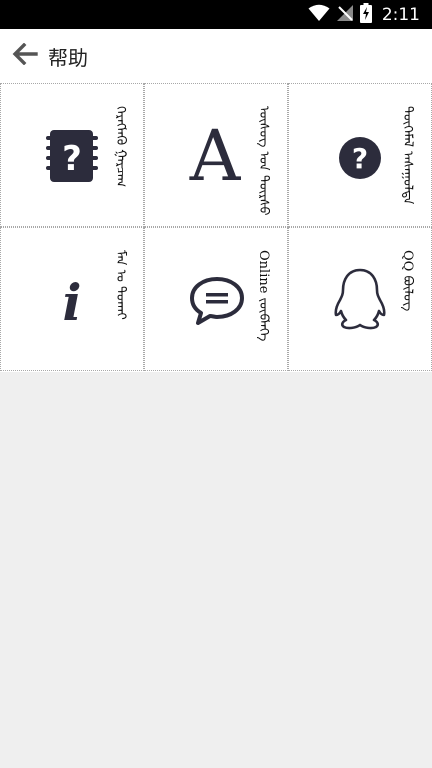 The image size is (432, 768). What do you see at coordinates (68, 58) in the screenshot?
I see `page-title: 帮助` at bounding box center [68, 58].